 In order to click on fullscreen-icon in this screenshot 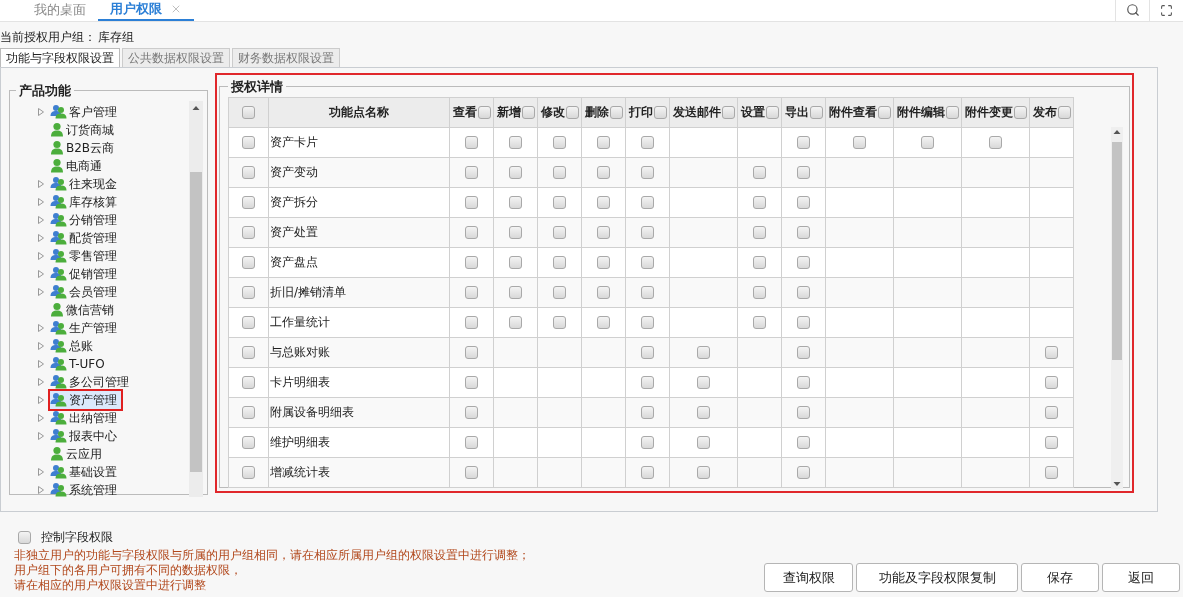, I will do `click(1166, 10)`.